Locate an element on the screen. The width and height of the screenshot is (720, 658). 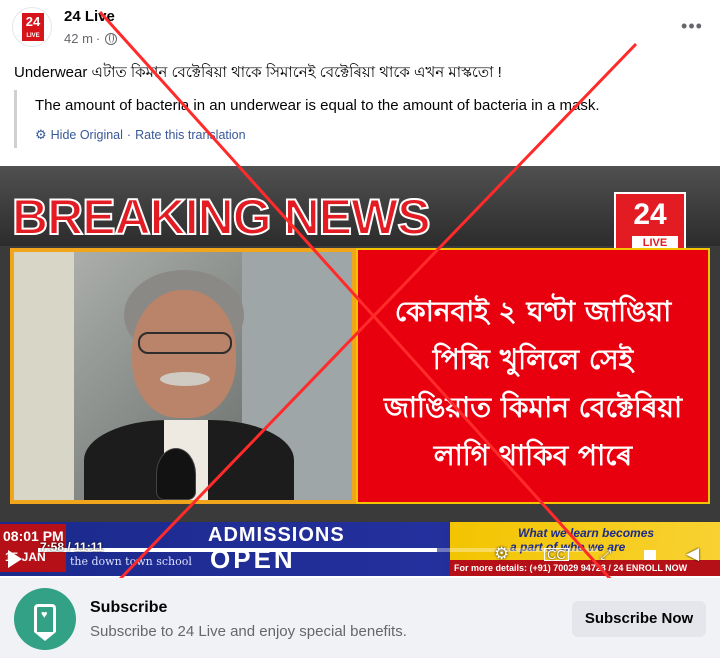
miniplayer-icon is located at coordinates (650, 555).